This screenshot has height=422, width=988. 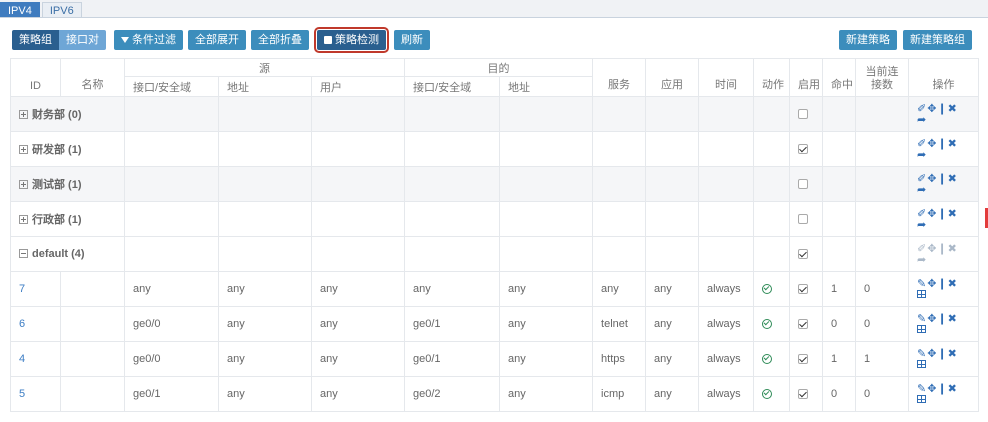 I want to click on src-addr: any, so click(x=265, y=289).